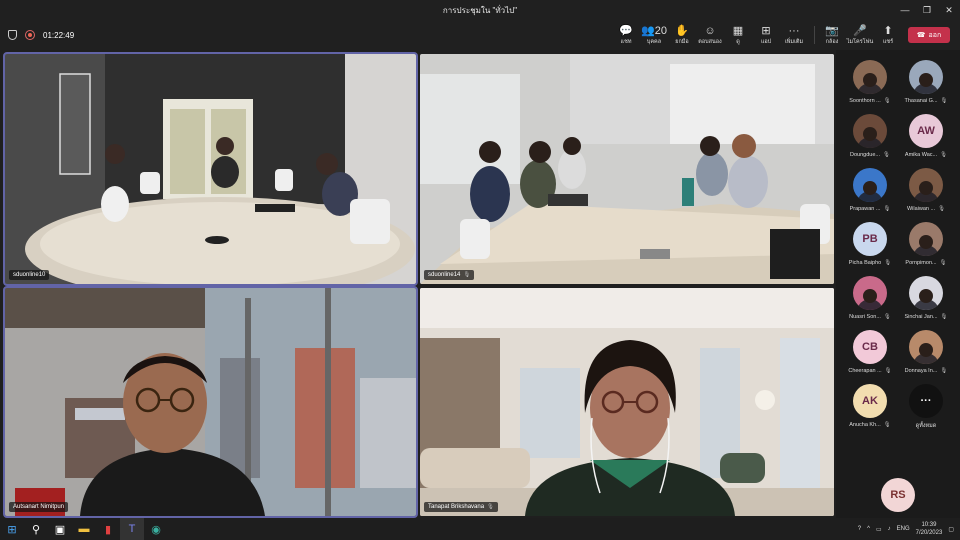 This screenshot has width=960, height=540. Describe the element at coordinates (905, 10) in the screenshot. I see `minimize-button: —` at that location.